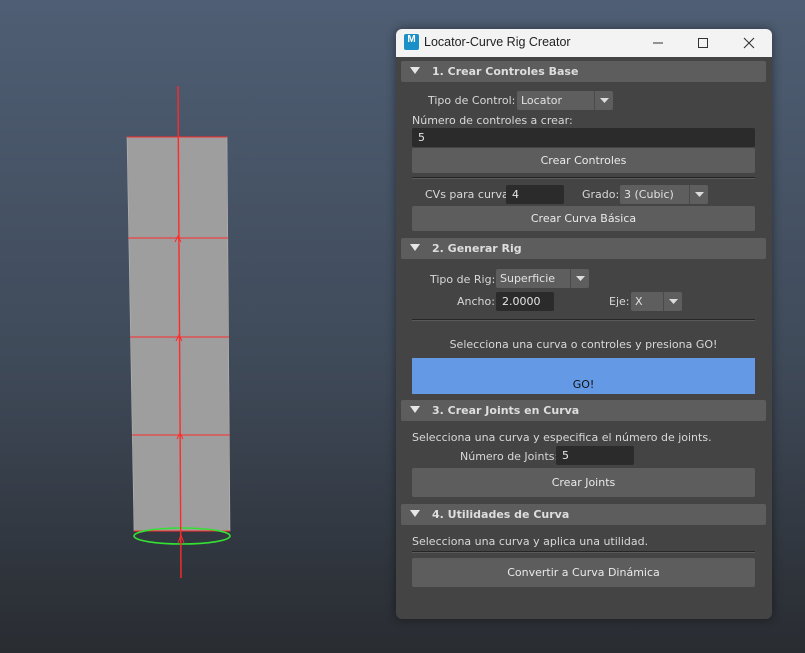 This screenshot has height=653, width=805. I want to click on control-type-label: Tipo de Control:, so click(472, 100).